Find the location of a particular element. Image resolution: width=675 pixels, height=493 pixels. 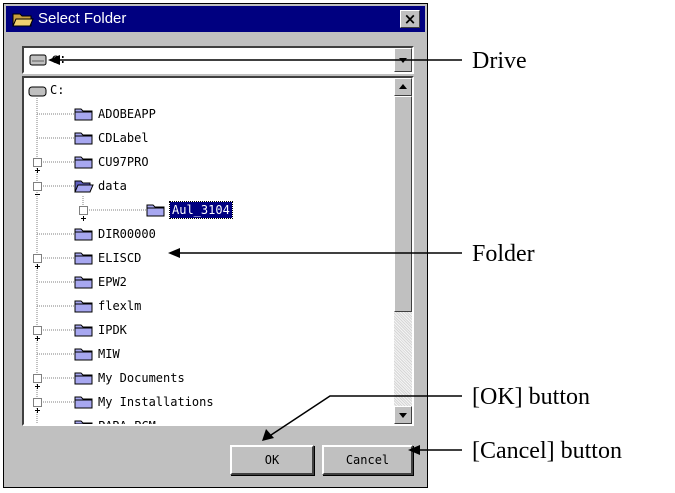

folder-callout: Folder is located at coordinates (503, 254).